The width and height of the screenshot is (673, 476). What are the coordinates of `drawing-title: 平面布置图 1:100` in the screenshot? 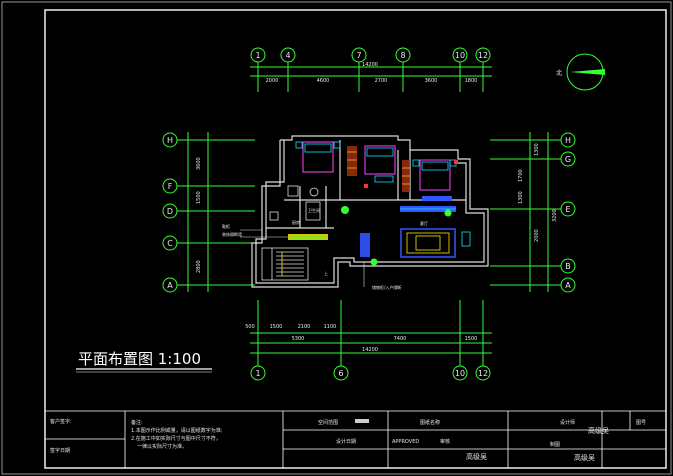 It's located at (139, 359).